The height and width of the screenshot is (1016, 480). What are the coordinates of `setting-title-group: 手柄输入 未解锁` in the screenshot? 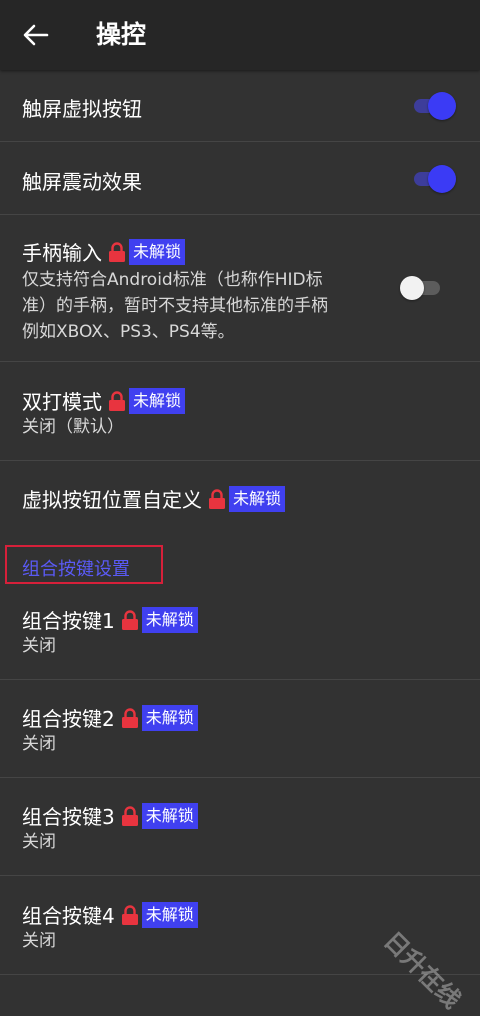 It's located at (104, 251).